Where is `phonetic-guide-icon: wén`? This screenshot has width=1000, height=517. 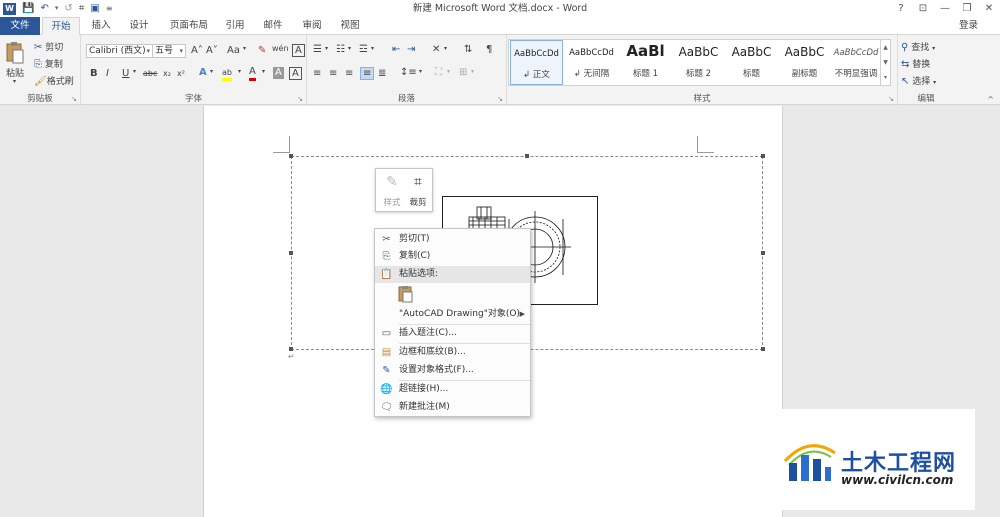
phonetic-guide-icon: wén is located at coordinates (280, 48).